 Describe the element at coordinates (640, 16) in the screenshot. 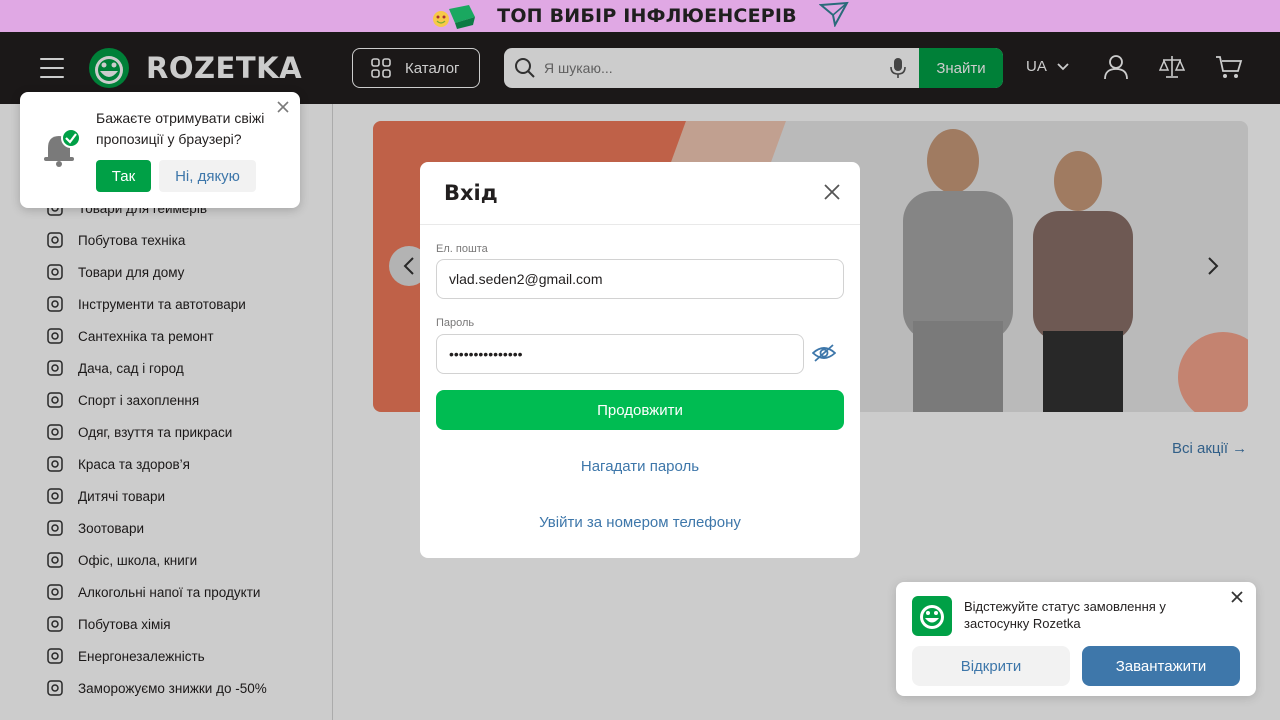

I see `promo-overlay` at that location.